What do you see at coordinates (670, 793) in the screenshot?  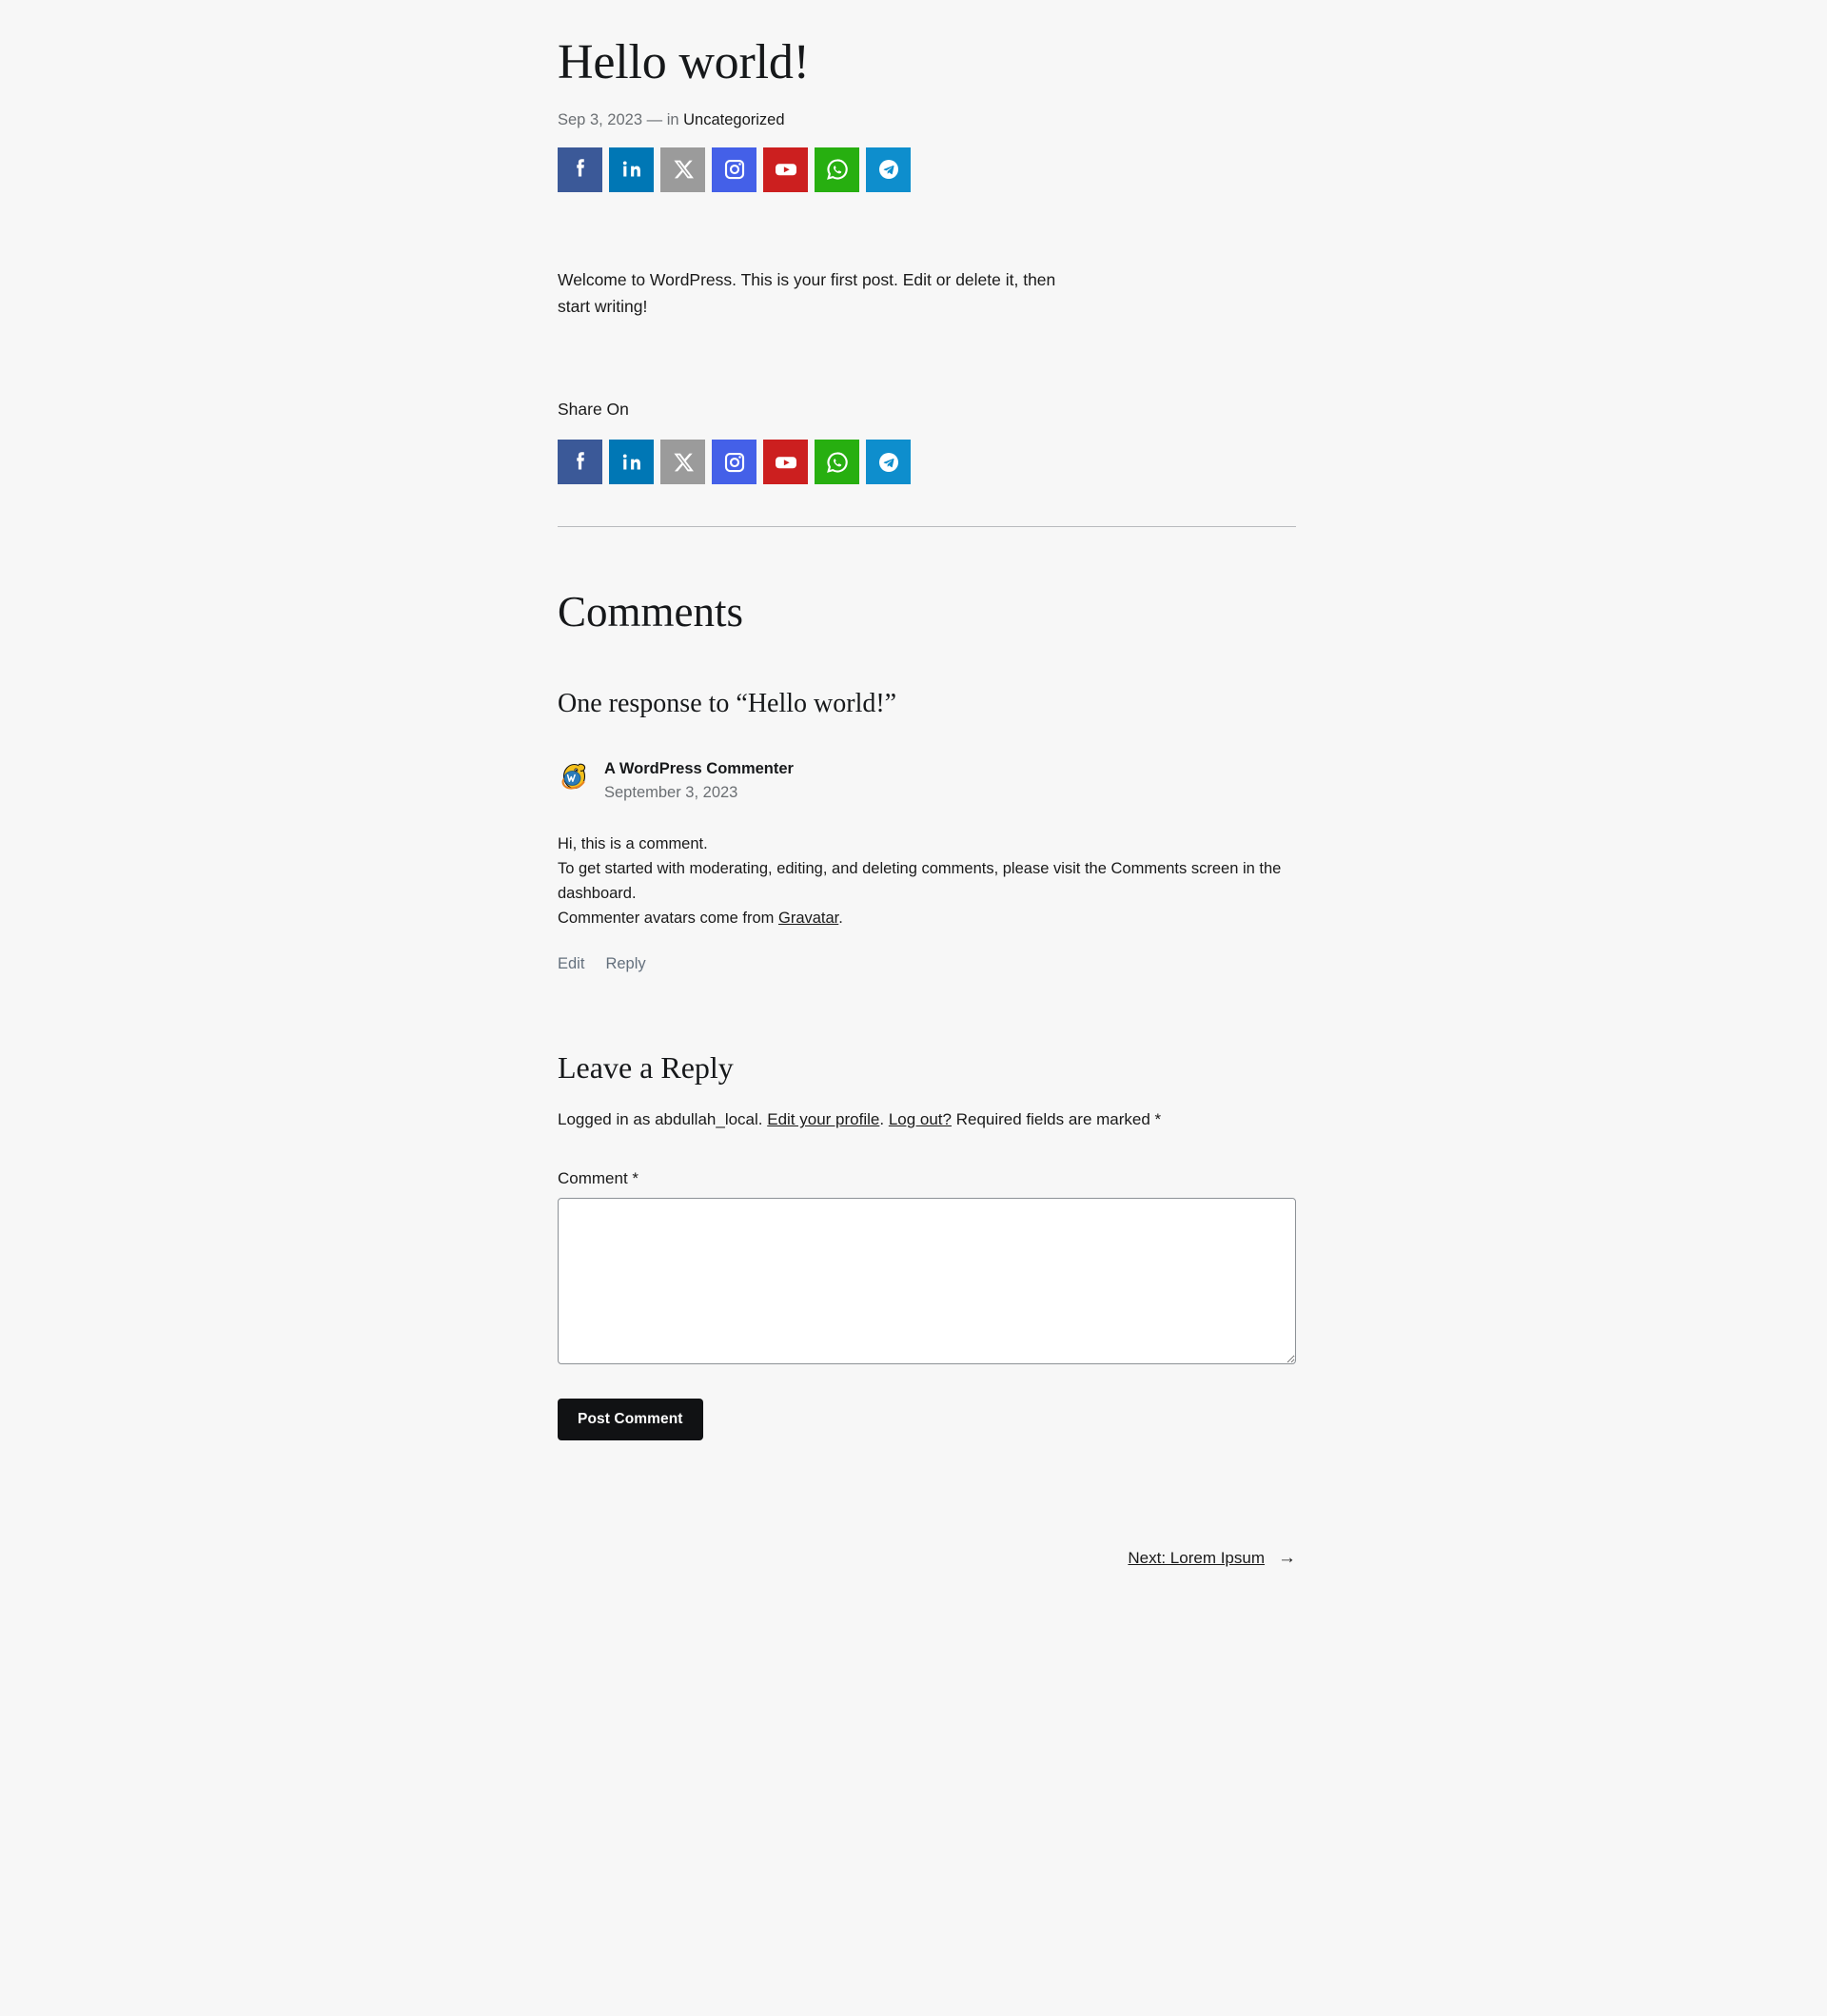 I see `comment-date: September 3, 2023` at bounding box center [670, 793].